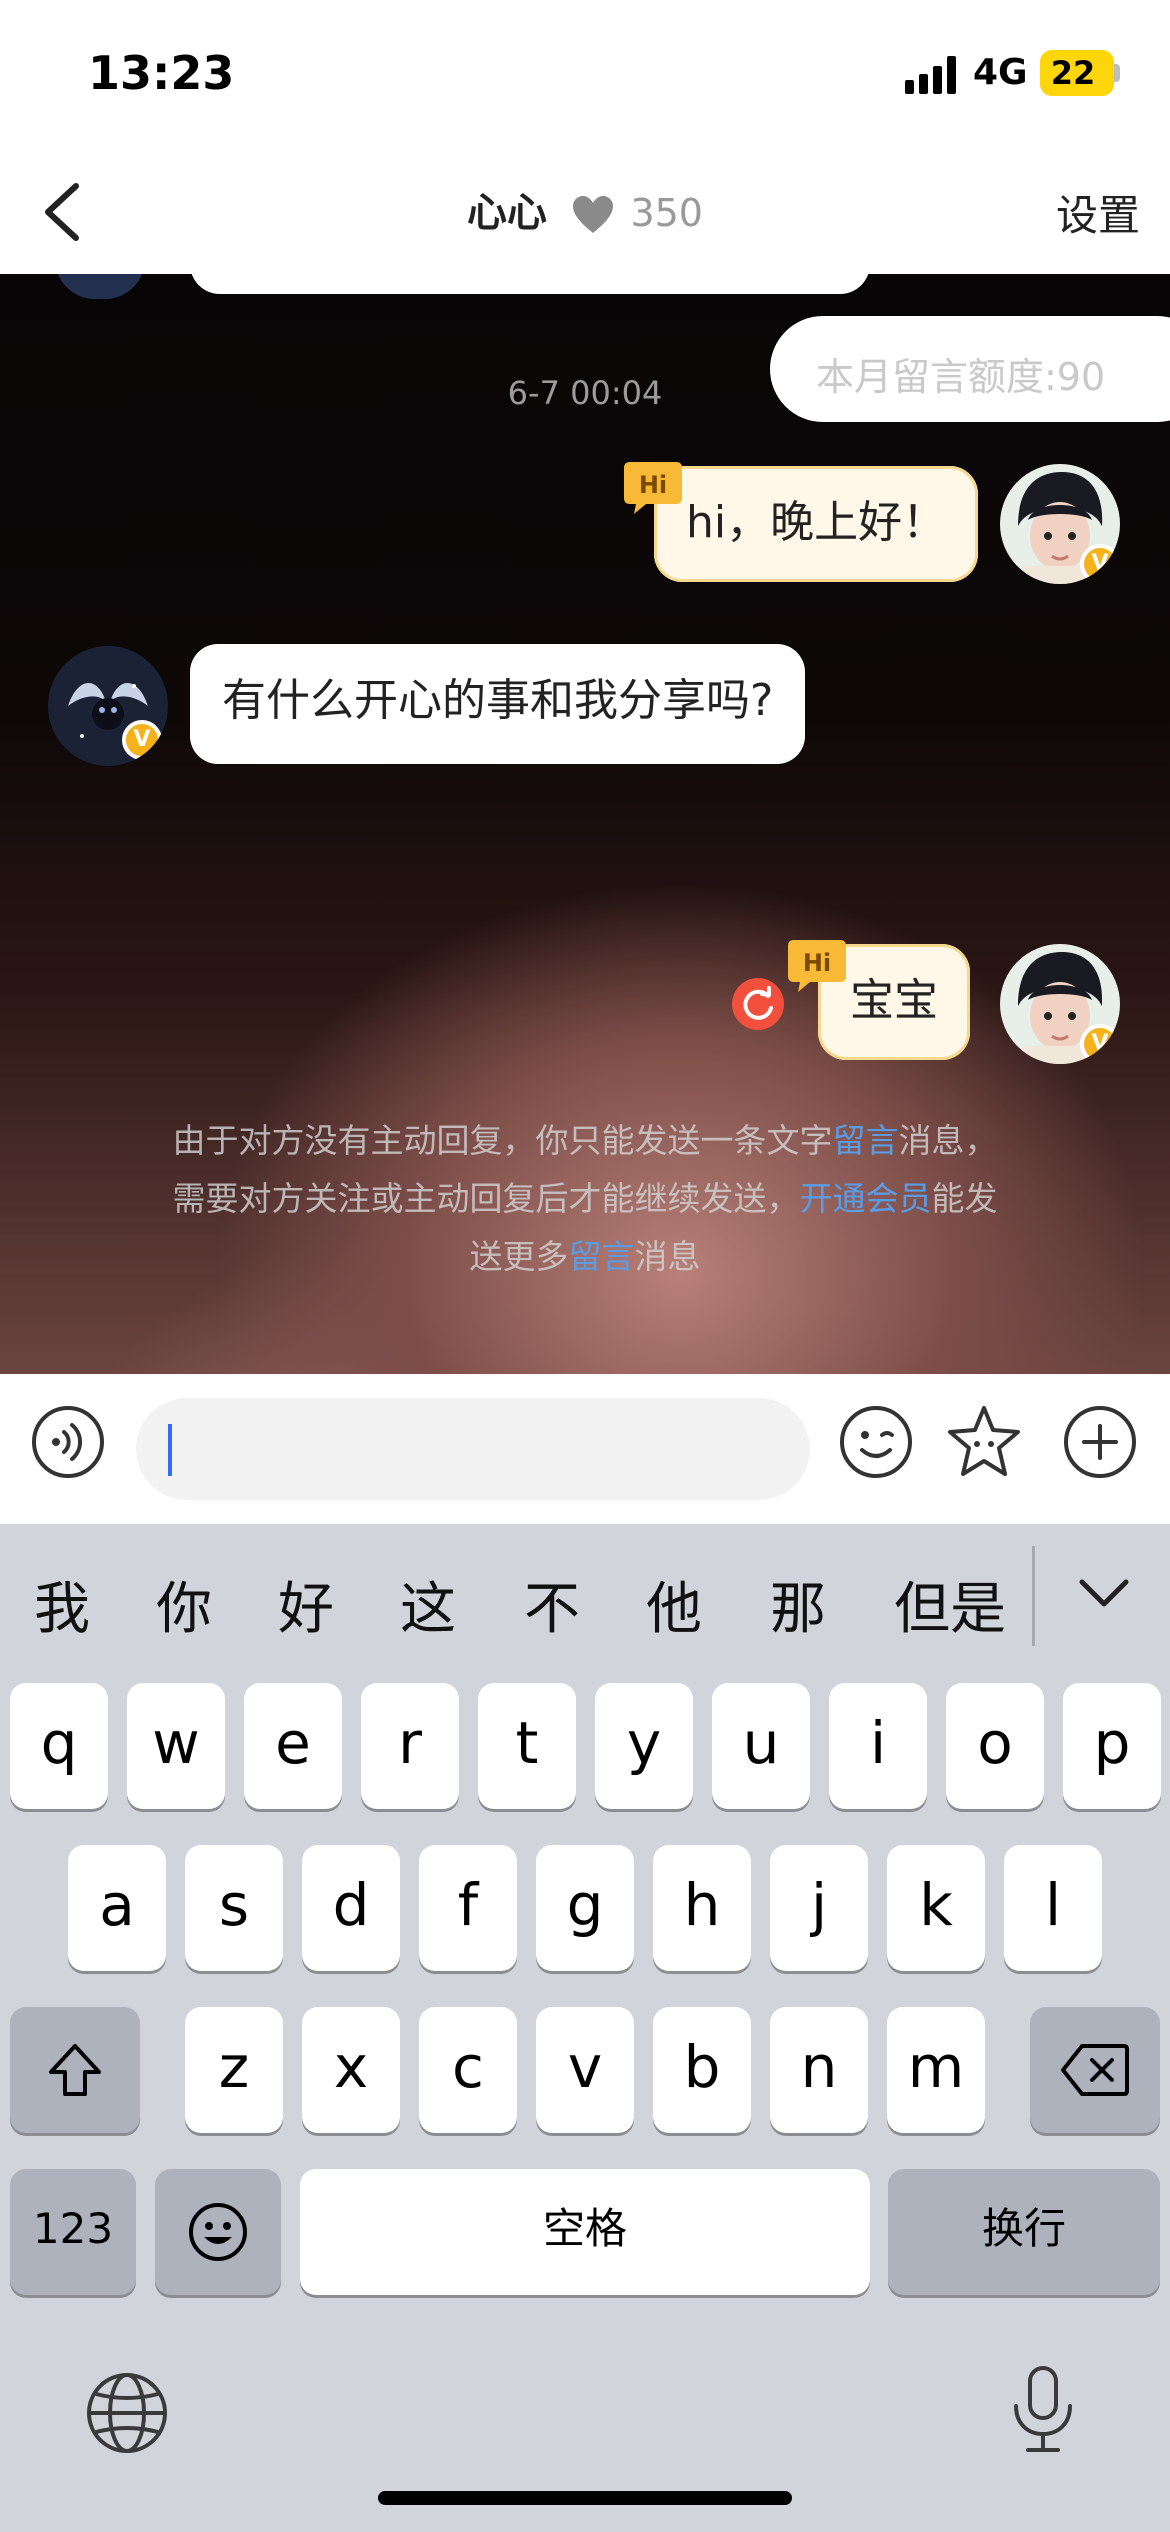  I want to click on candidate-word: 这, so click(428, 1604).